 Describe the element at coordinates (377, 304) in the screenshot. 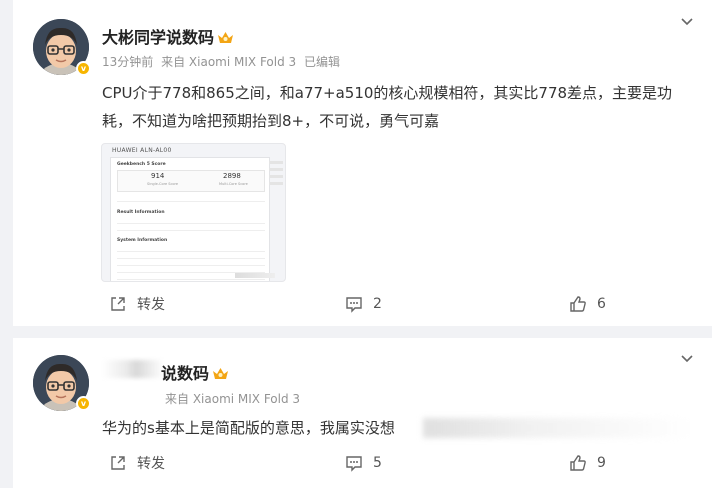

I see `comment-count: 2` at that location.